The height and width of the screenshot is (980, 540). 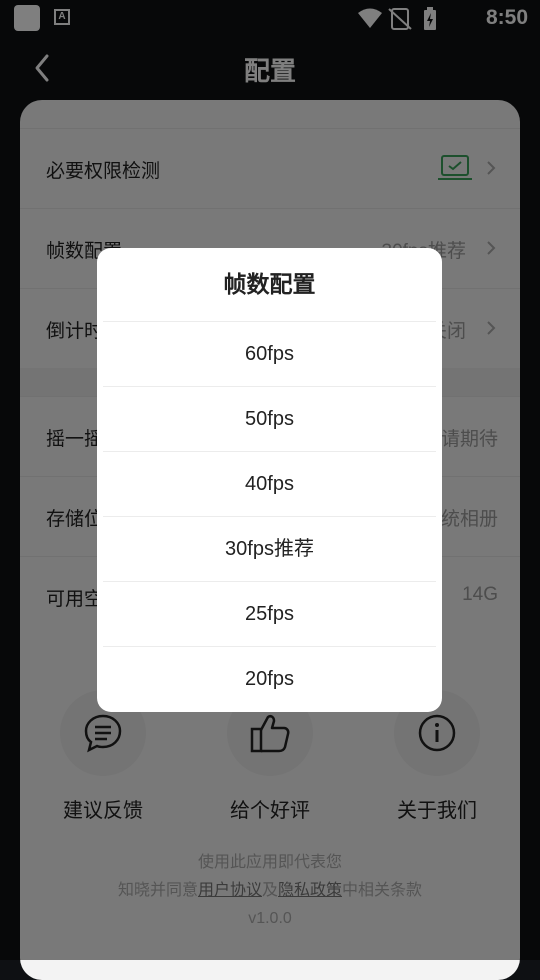 What do you see at coordinates (269, 483) in the screenshot?
I see `option-40fps: 40fps` at bounding box center [269, 483].